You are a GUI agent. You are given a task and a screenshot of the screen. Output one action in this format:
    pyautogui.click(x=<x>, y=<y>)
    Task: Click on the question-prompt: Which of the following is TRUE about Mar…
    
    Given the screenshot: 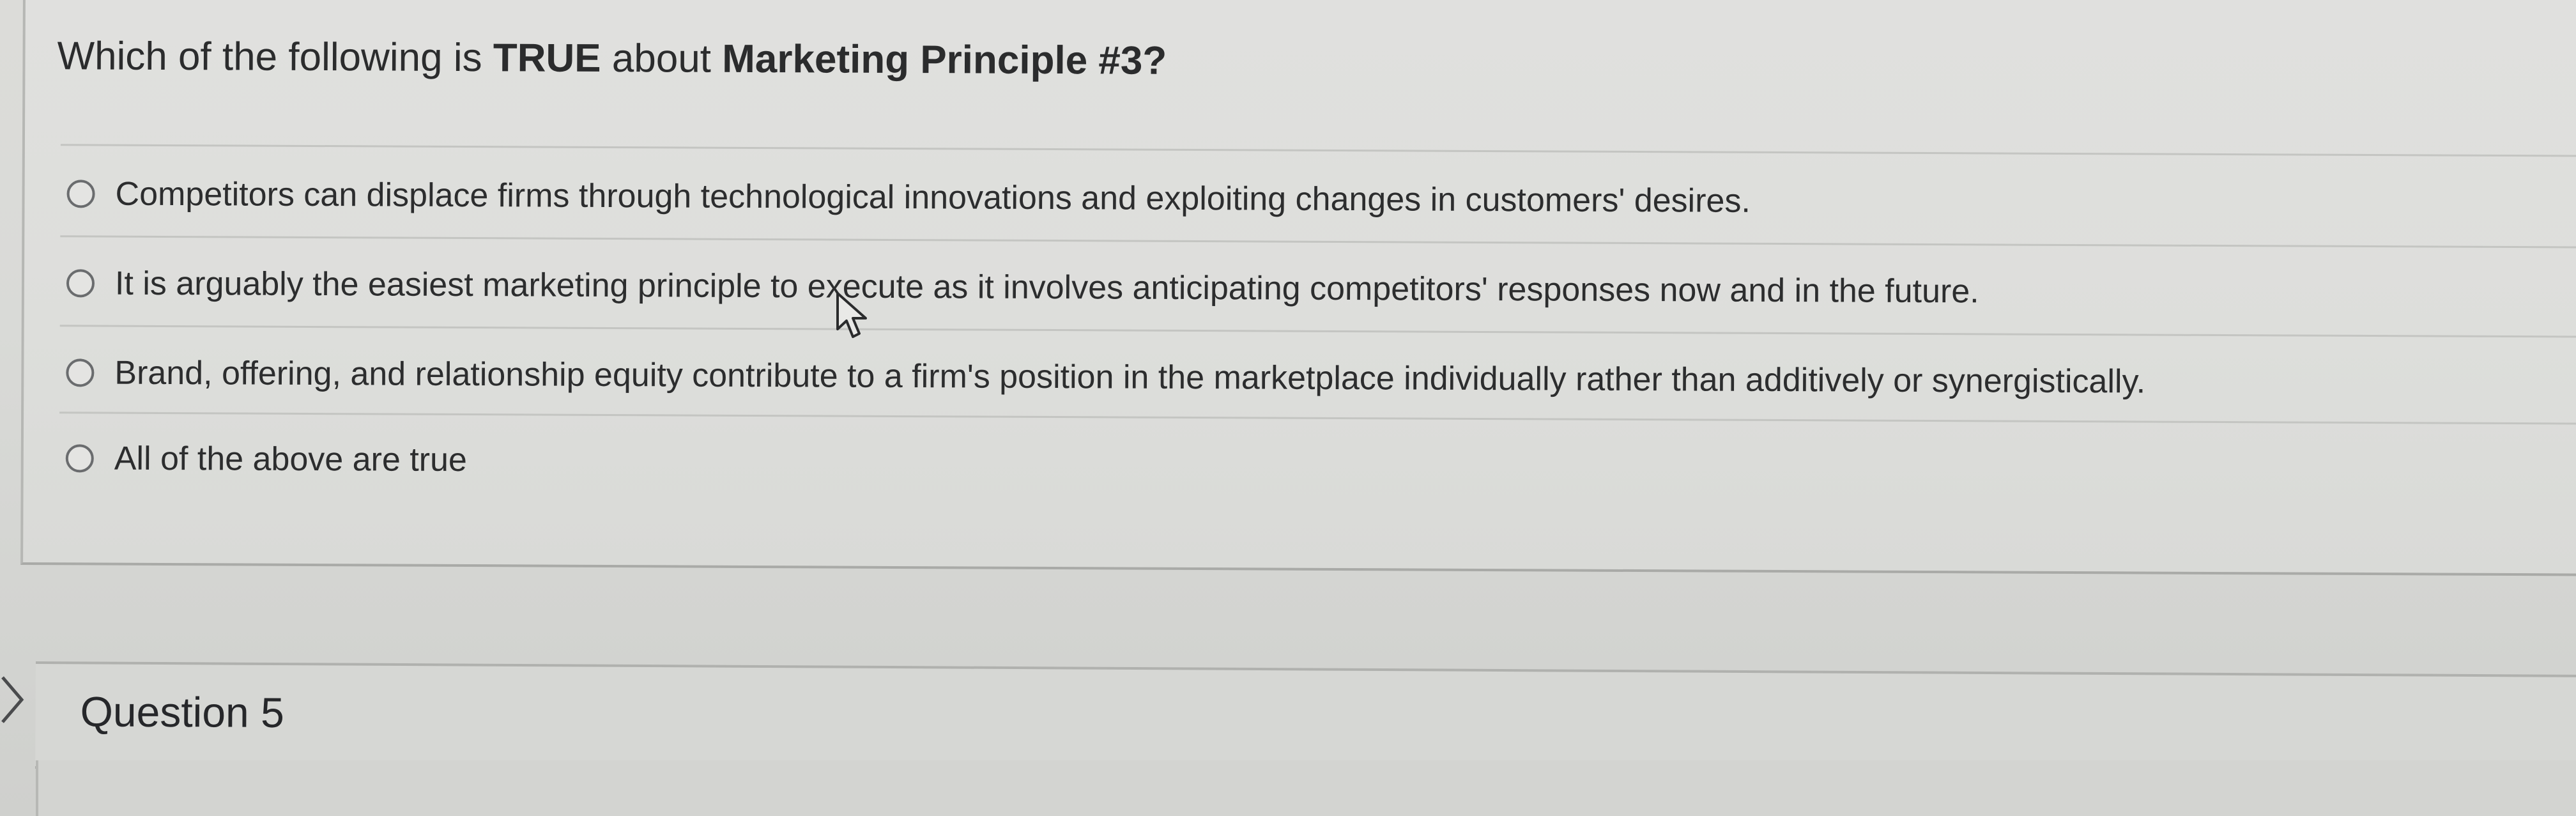 What is the action you would take?
    pyautogui.click(x=612, y=58)
    